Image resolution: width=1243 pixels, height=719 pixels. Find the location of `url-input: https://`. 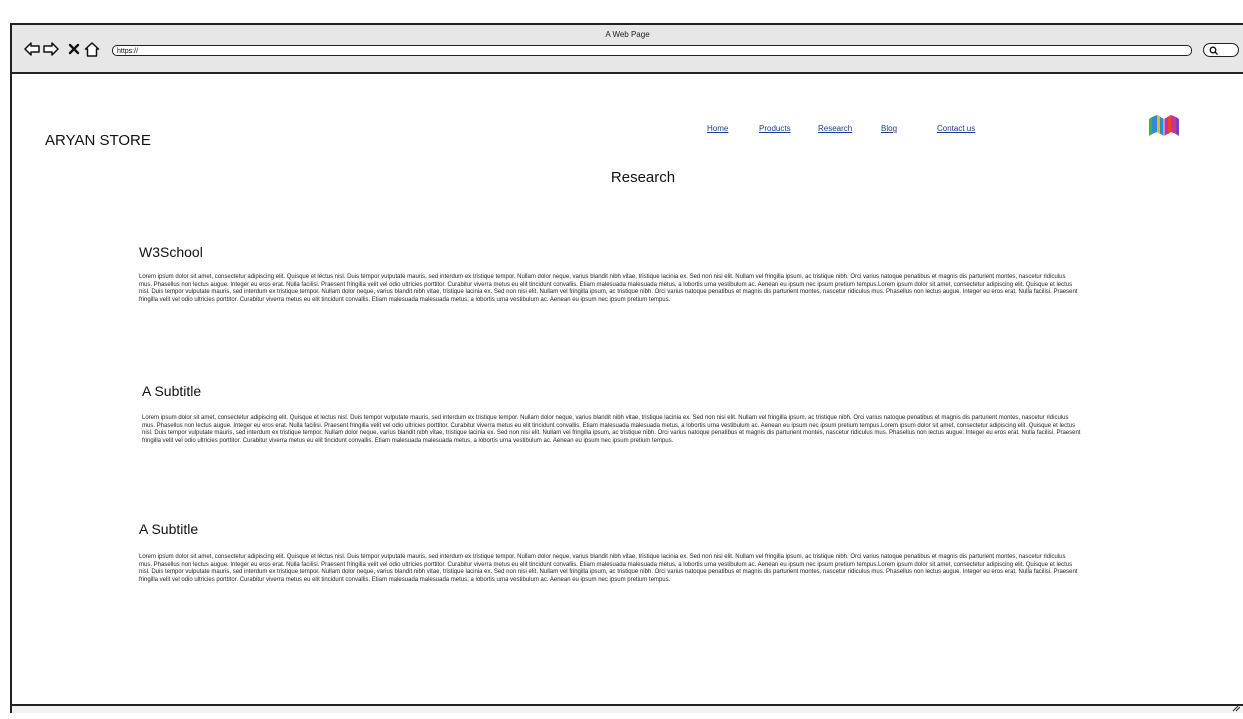

url-input: https:// is located at coordinates (652, 50).